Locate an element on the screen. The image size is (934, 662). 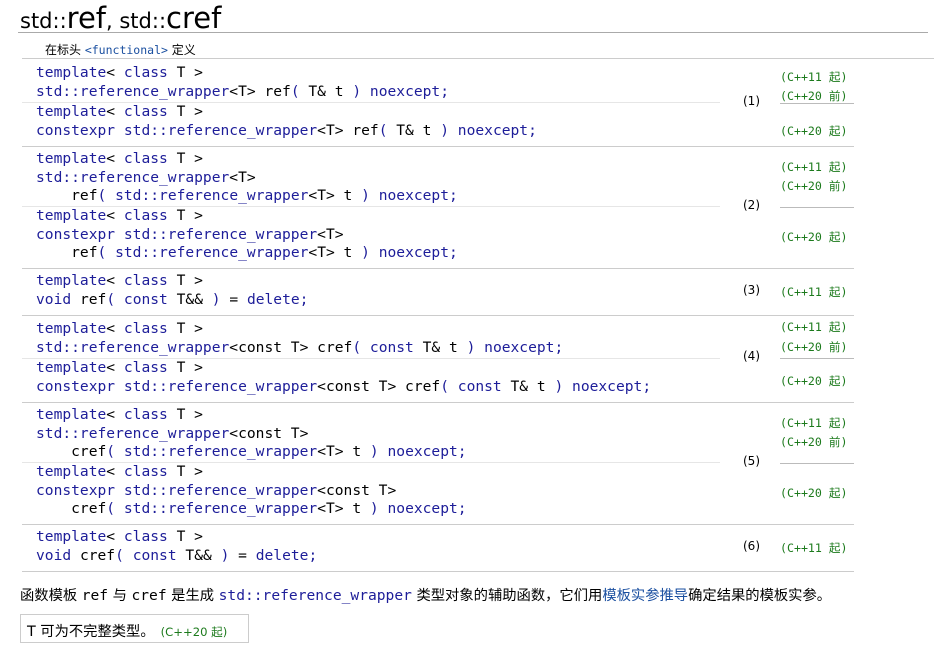
title-comma: , is located at coordinates (113, 21).